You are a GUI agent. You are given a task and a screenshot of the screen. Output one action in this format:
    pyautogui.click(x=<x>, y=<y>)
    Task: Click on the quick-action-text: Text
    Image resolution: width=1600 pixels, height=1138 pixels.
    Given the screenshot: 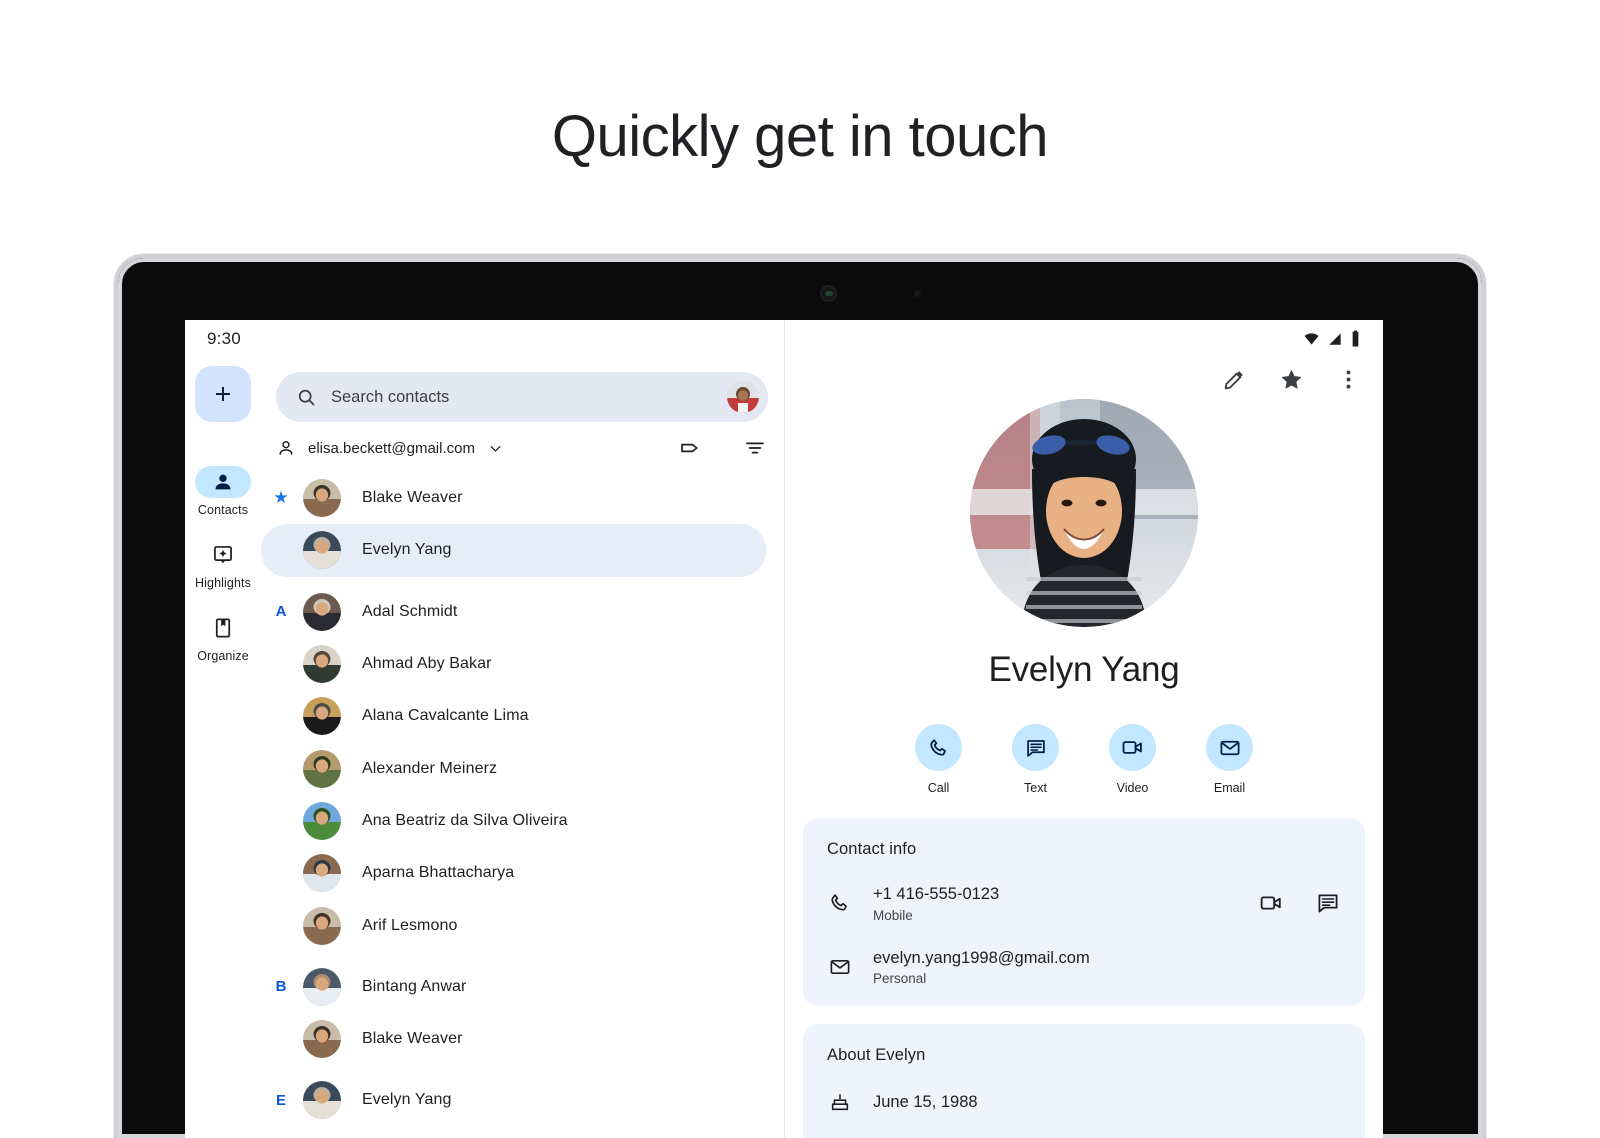 What is the action you would take?
    pyautogui.click(x=1036, y=759)
    